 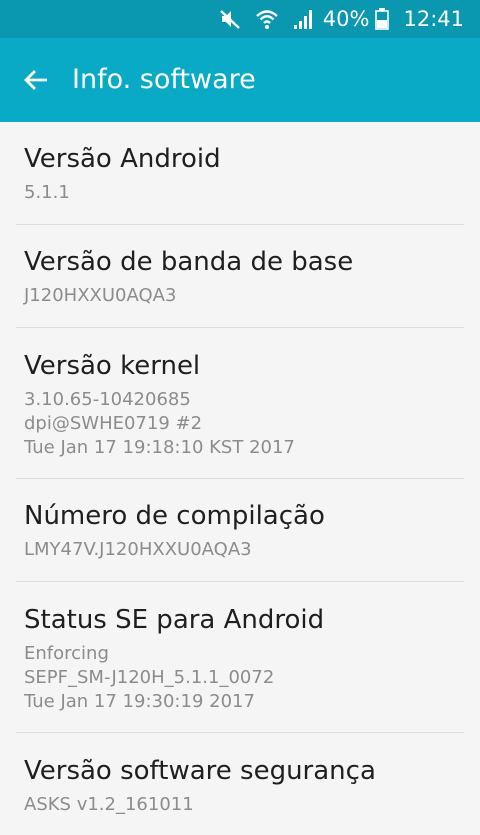 I want to click on clock: 12:41, so click(x=433, y=19).